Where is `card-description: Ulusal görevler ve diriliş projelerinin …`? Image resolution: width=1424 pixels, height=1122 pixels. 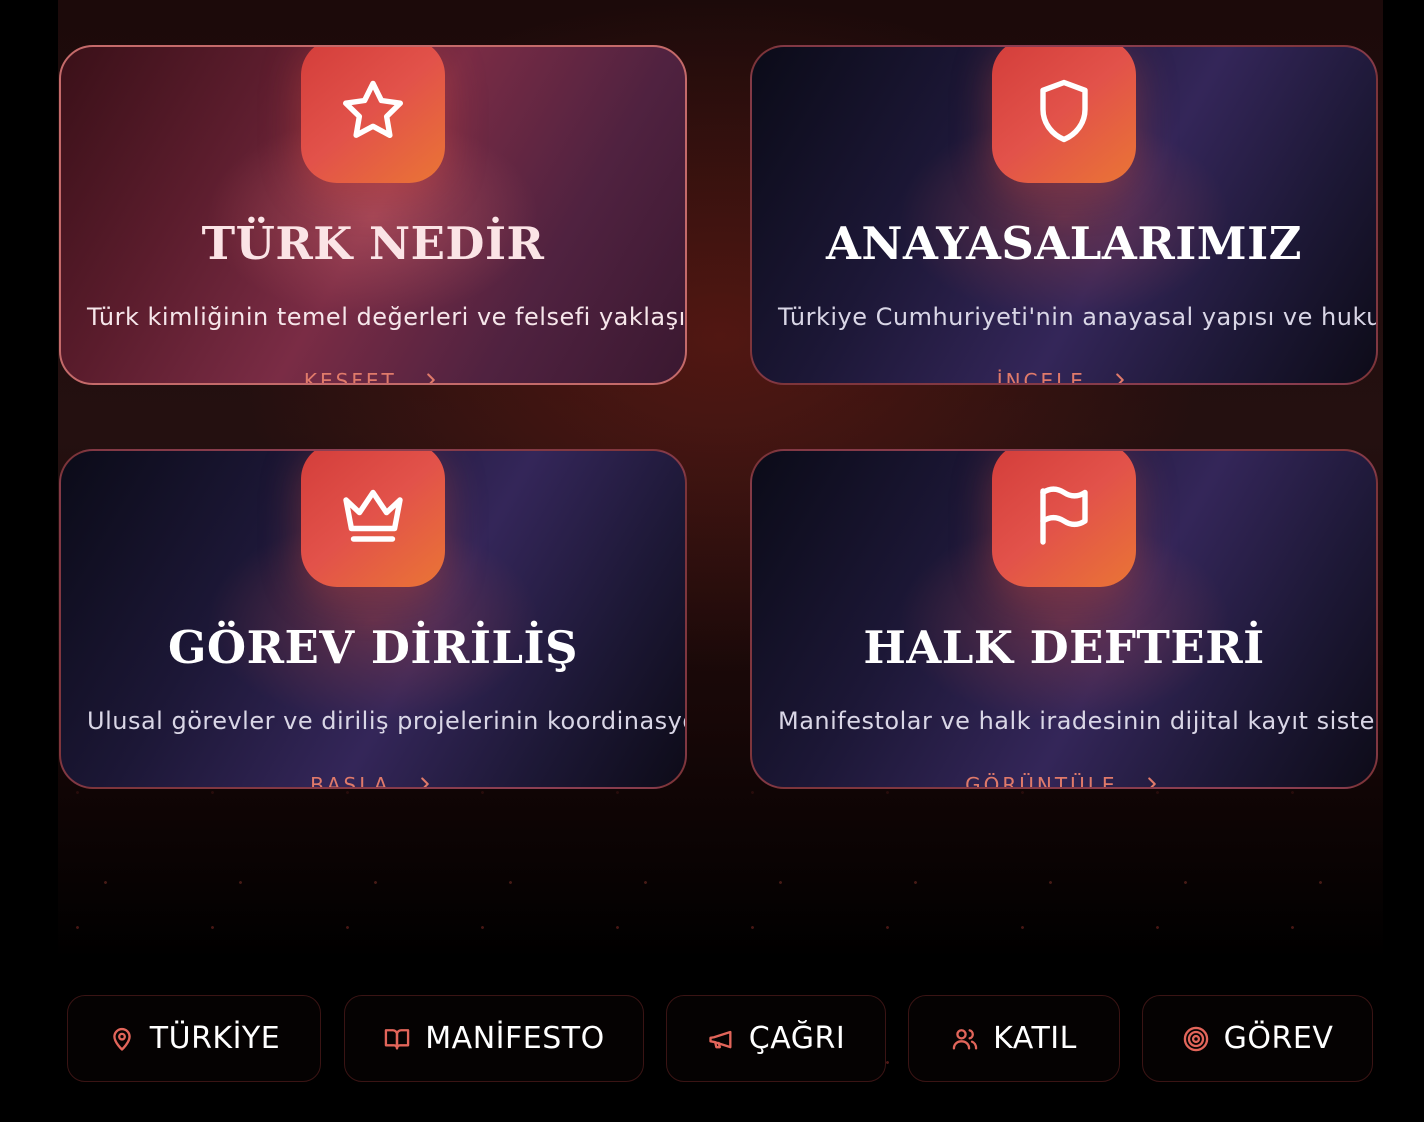 card-description: Ulusal görevler ve diriliş projelerinin … is located at coordinates (387, 721).